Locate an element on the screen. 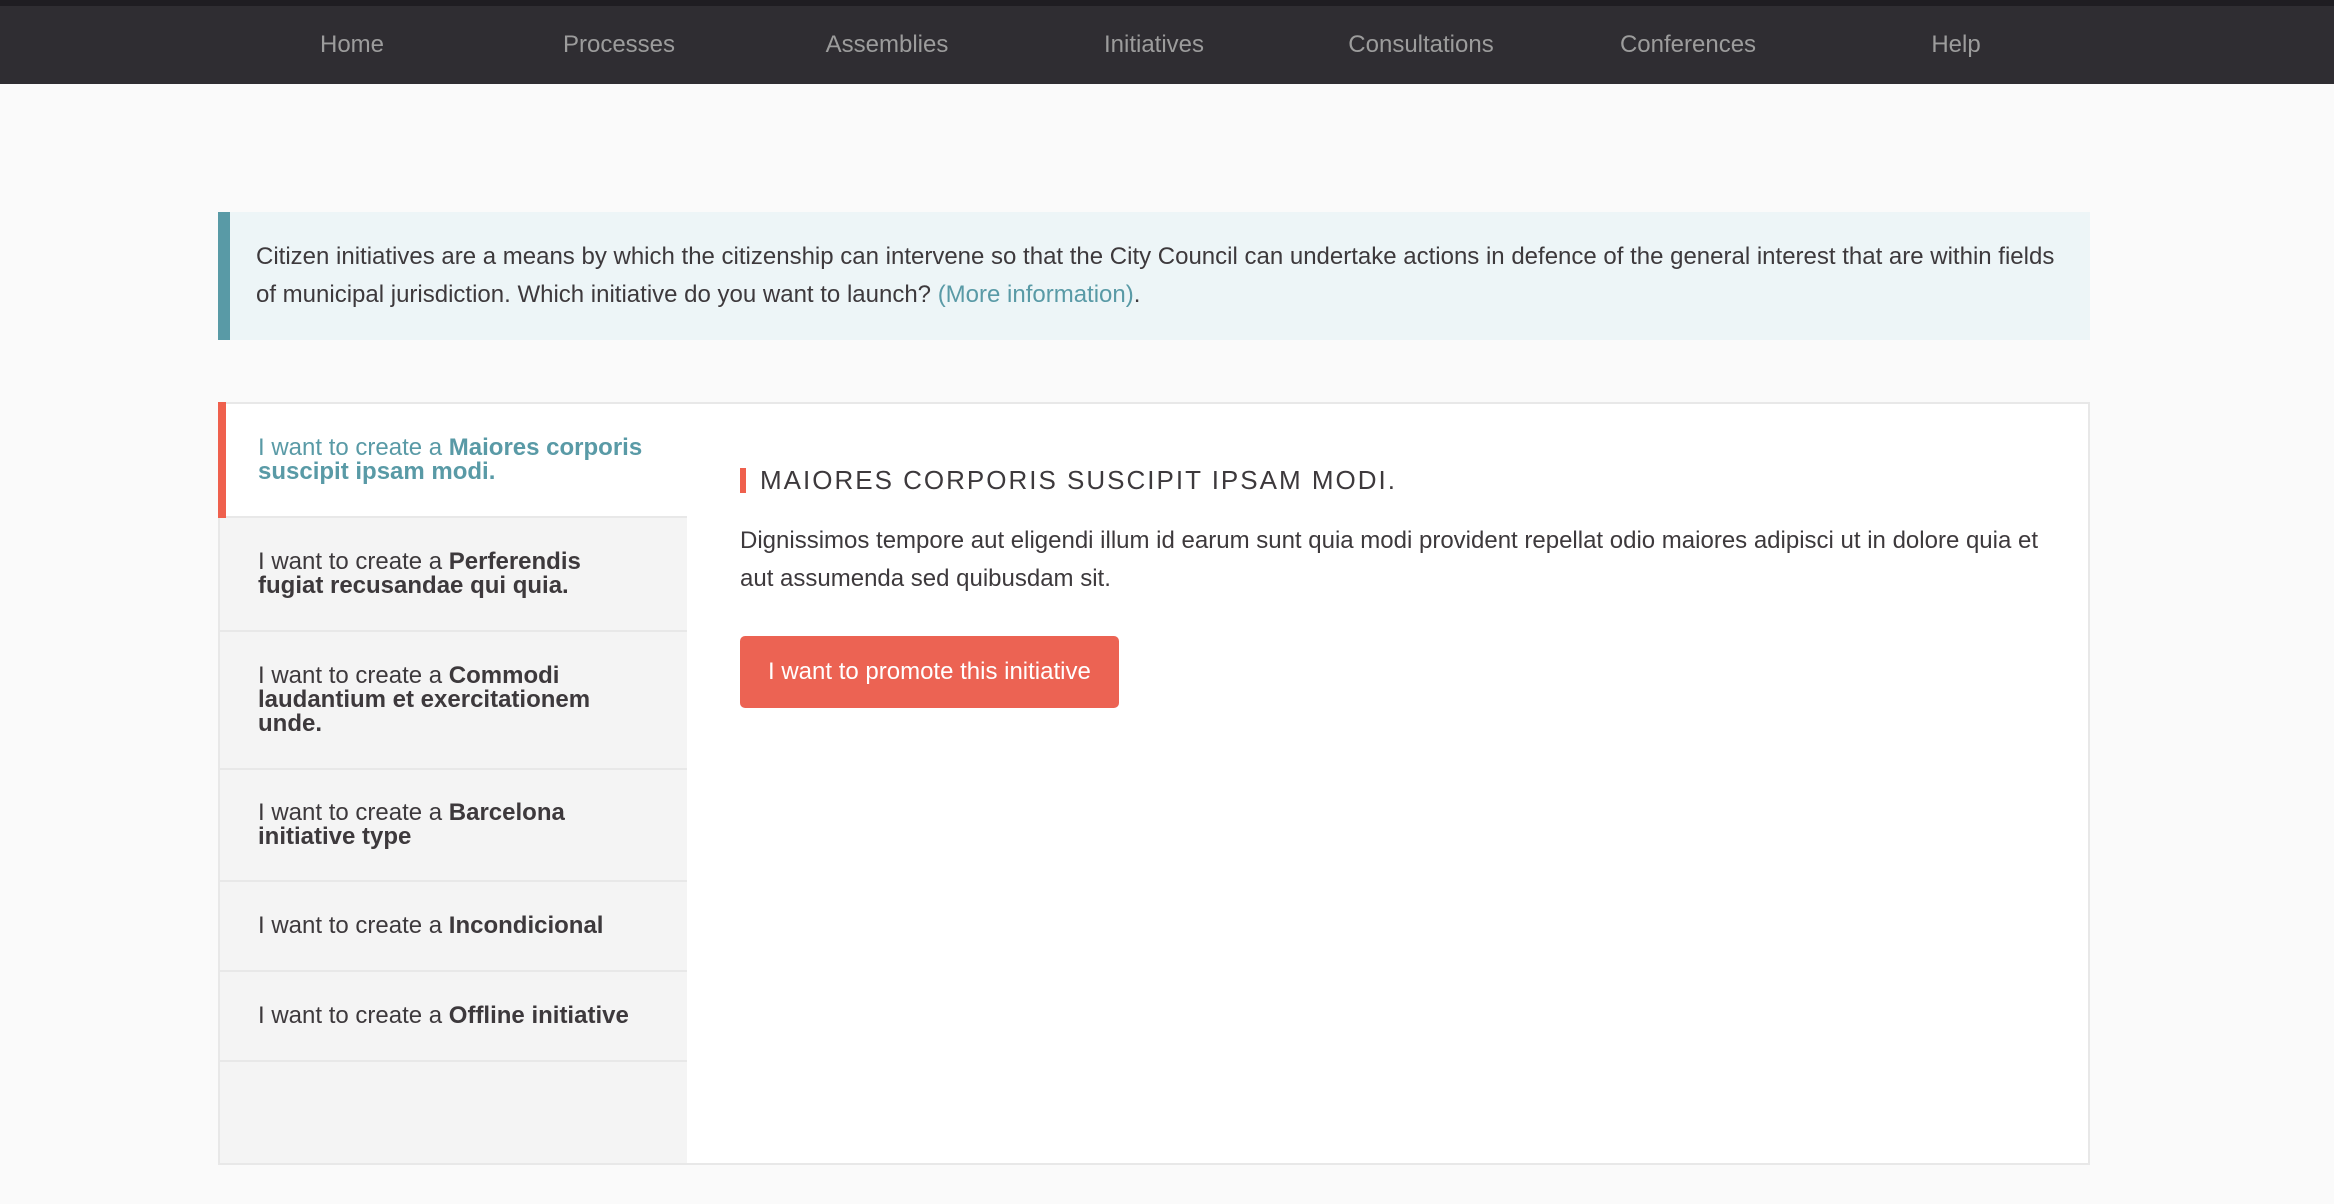 The image size is (2334, 1204). tab-label: I want to create a Incondicional is located at coordinates (430, 926).